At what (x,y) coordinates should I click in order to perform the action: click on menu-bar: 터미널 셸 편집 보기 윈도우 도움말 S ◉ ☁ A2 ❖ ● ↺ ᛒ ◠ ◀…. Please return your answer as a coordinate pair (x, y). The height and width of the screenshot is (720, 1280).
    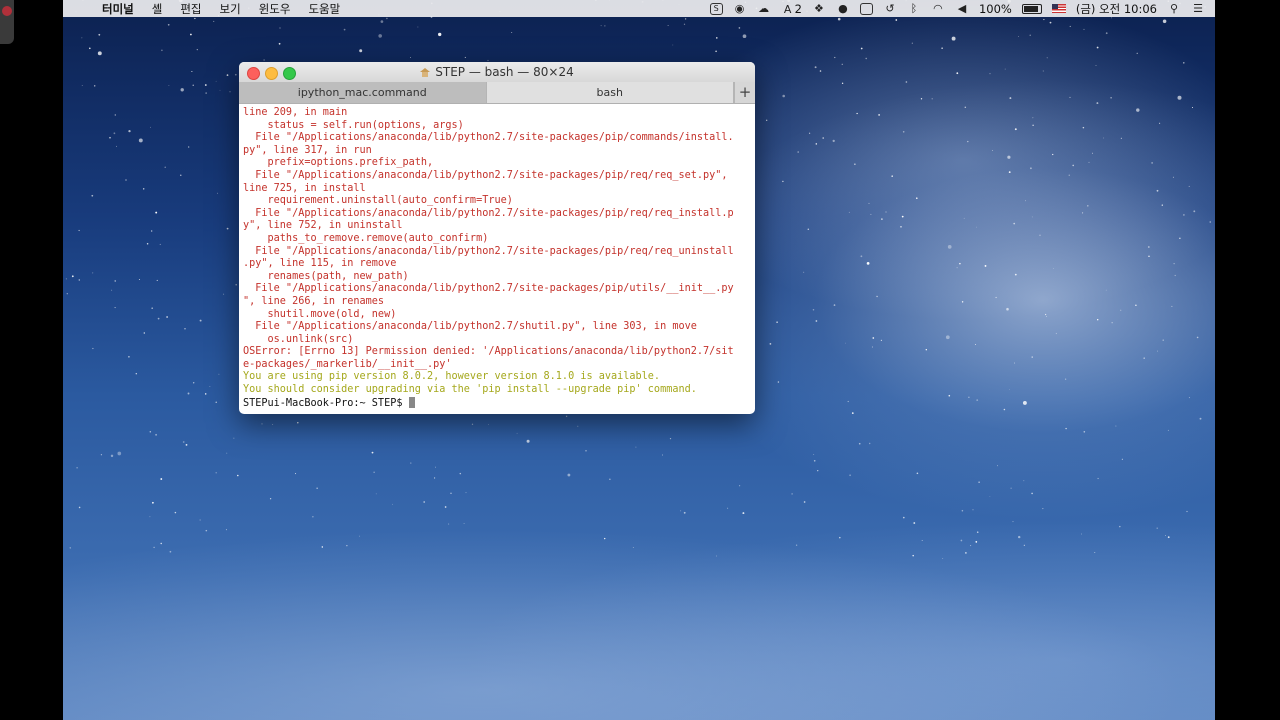
    Looking at the image, I should click on (639, 8).